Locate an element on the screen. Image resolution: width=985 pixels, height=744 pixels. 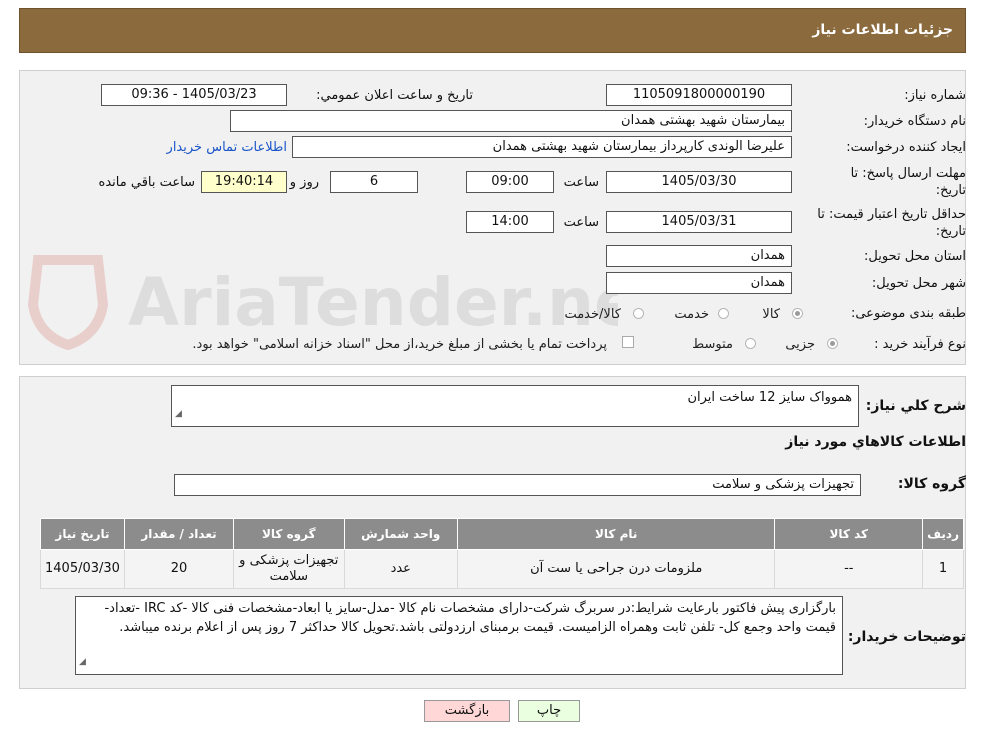
deadline-time-label: ساعت is located at coordinates (581, 182).